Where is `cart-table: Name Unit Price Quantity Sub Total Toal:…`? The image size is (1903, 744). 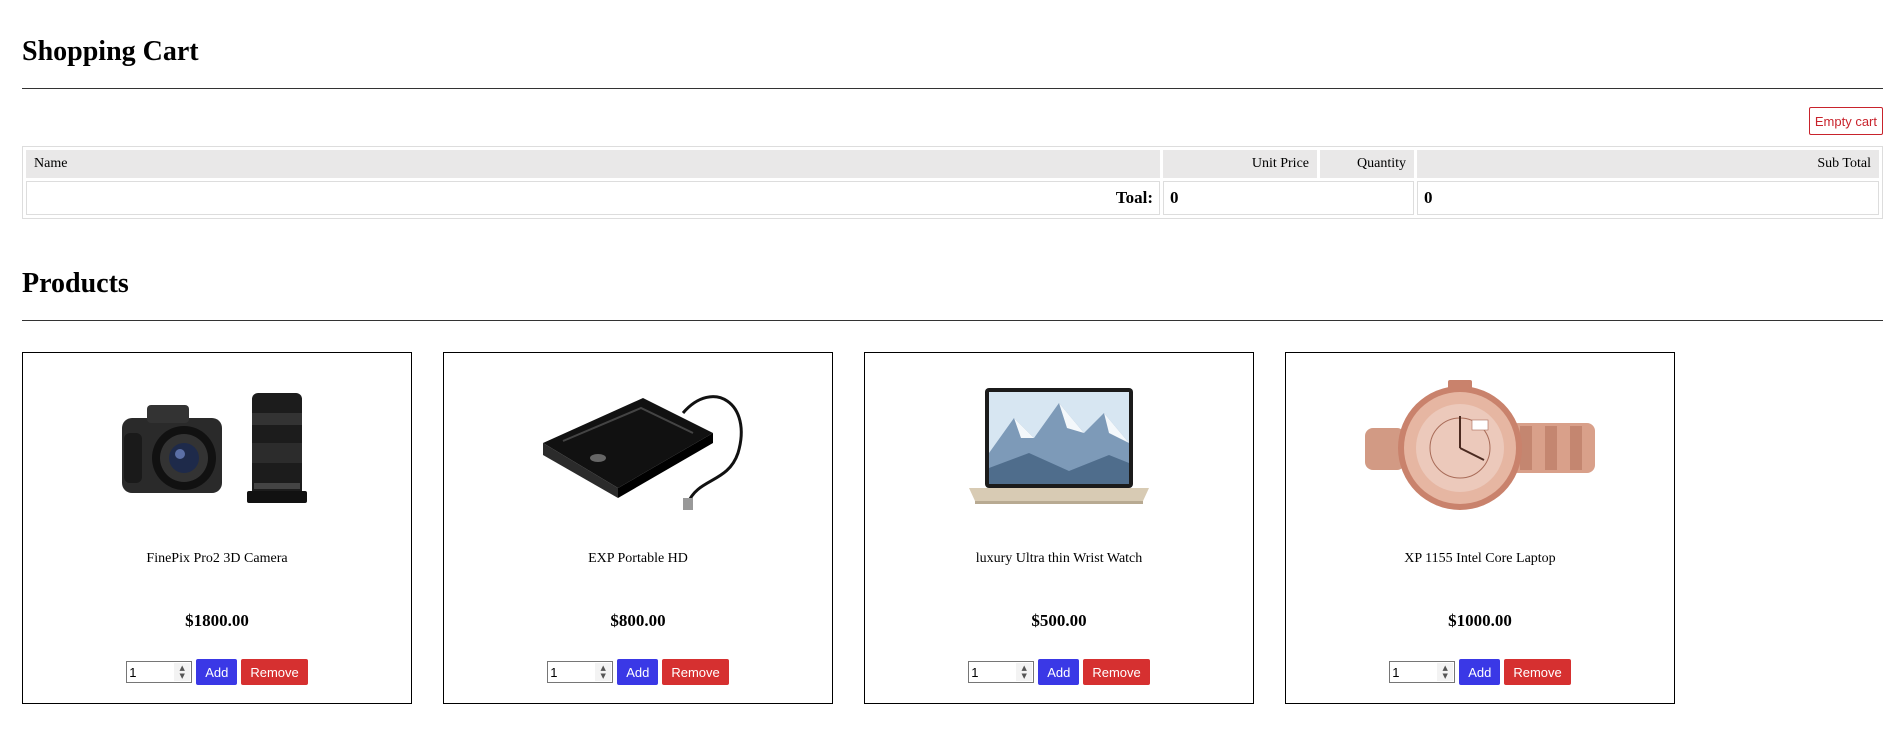
cart-table: Name Unit Price Quantity Sub Total Toal:… is located at coordinates (952, 182).